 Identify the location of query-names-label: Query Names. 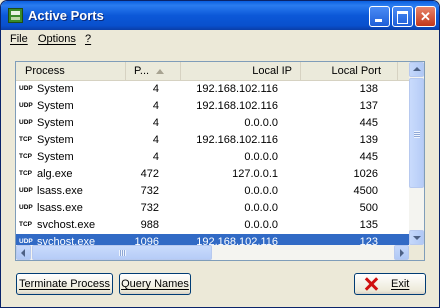
(155, 284).